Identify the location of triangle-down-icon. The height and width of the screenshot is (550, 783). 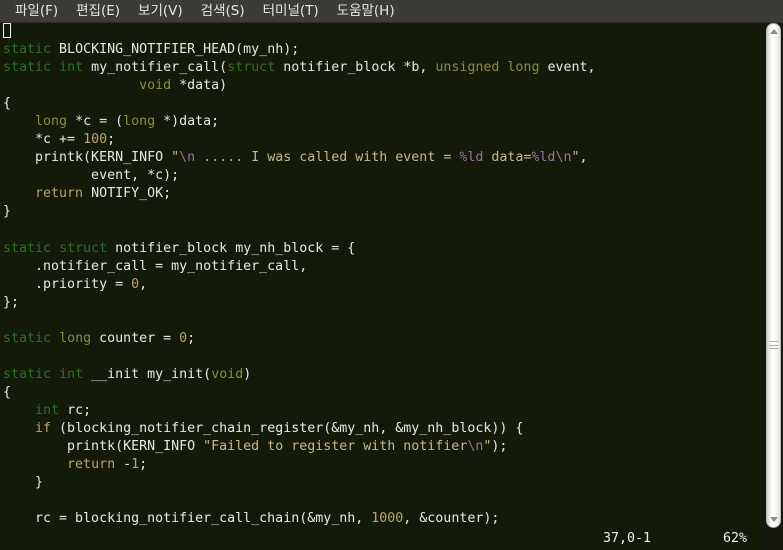
(773, 519).